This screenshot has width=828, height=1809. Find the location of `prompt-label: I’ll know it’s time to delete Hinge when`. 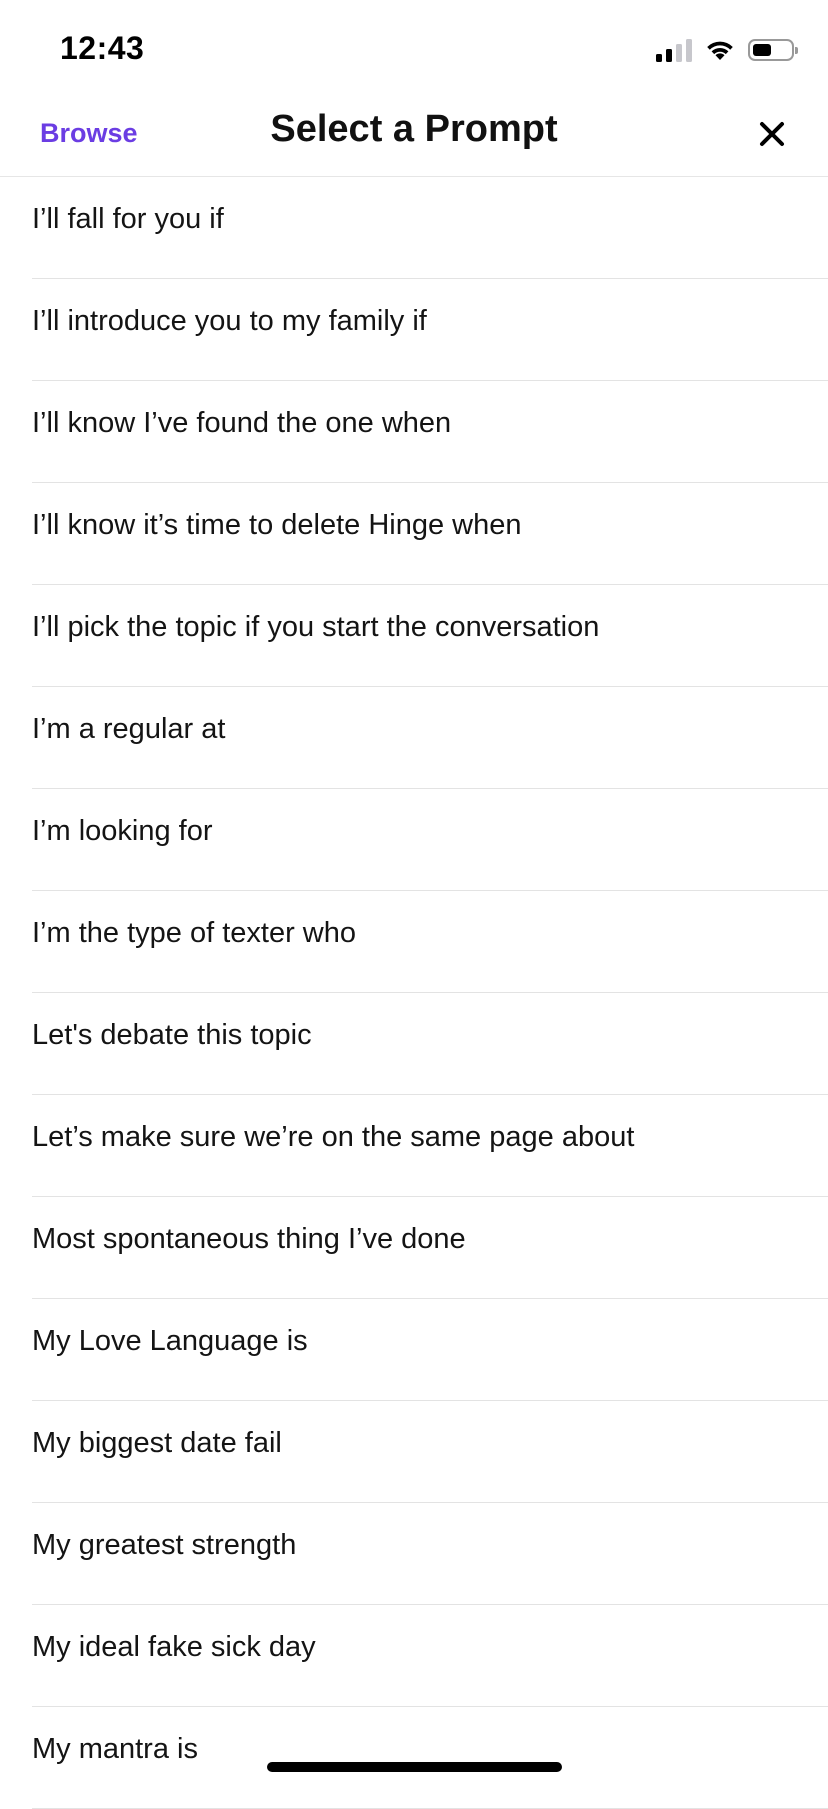

prompt-label: I’ll know it’s time to delete Hinge when is located at coordinates (277, 525).